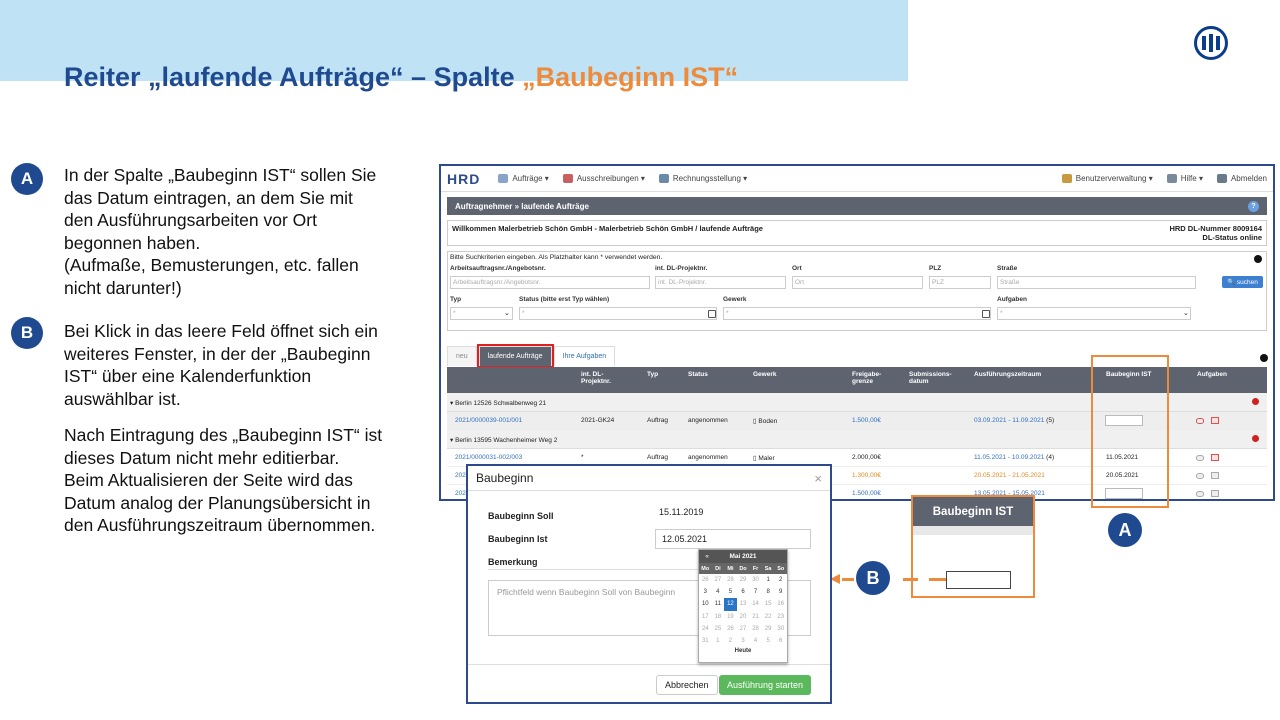 The height and width of the screenshot is (720, 1280). Describe the element at coordinates (743, 556) in the screenshot. I see `month-label: Mai 2021` at that location.